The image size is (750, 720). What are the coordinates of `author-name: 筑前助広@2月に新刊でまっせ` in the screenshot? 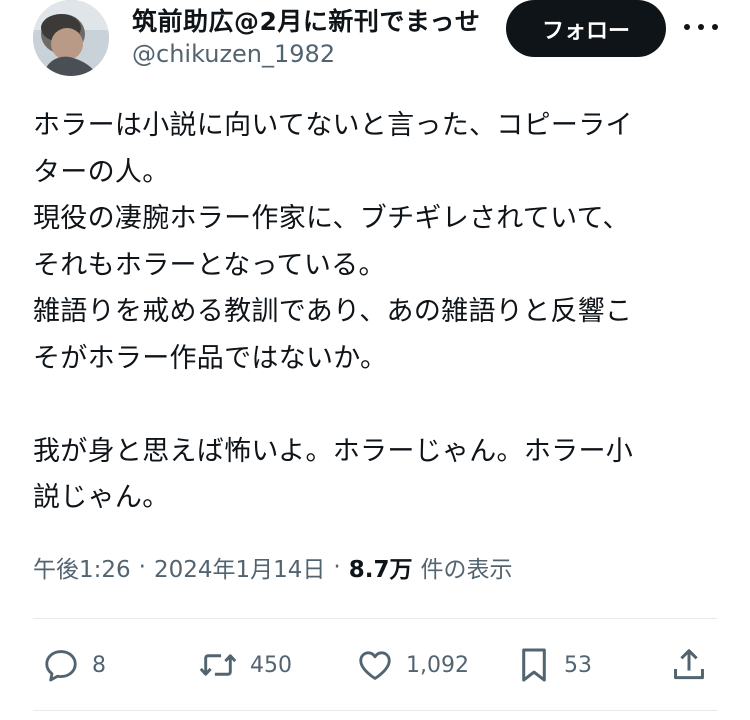 It's located at (306, 20).